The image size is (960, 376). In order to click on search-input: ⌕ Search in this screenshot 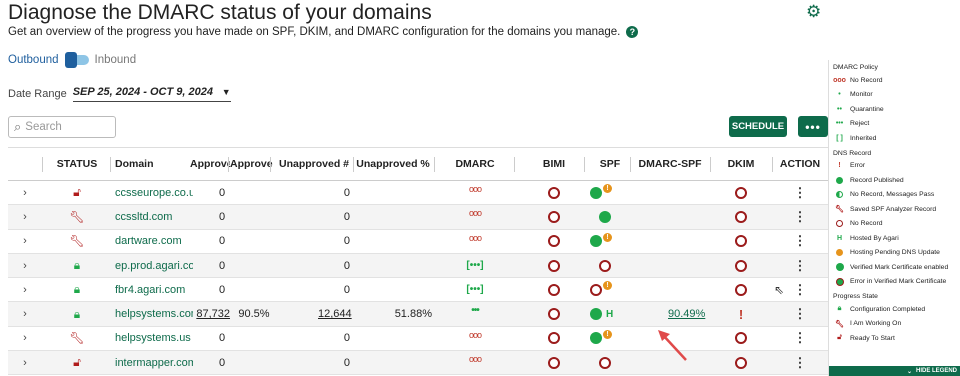, I will do `click(62, 127)`.